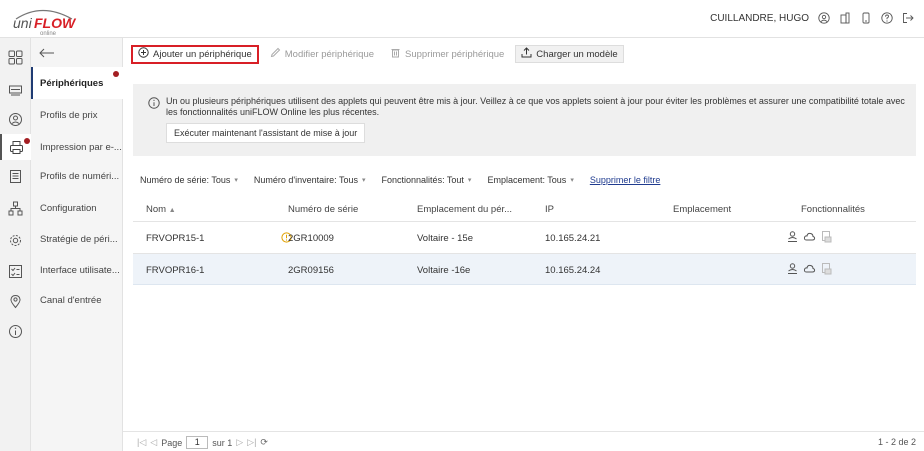 The width and height of the screenshot is (924, 451). I want to click on subnav-item-label: Profils de prix, so click(69, 115).